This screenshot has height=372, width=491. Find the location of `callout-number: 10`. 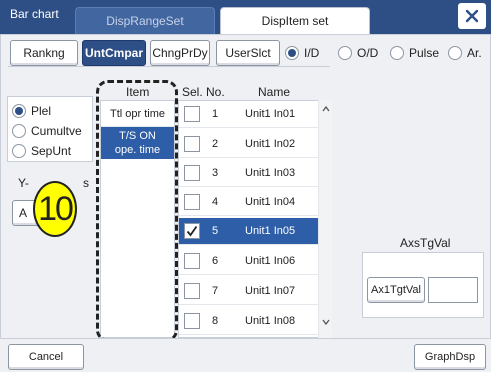

callout-number: 10 is located at coordinates (55, 209).